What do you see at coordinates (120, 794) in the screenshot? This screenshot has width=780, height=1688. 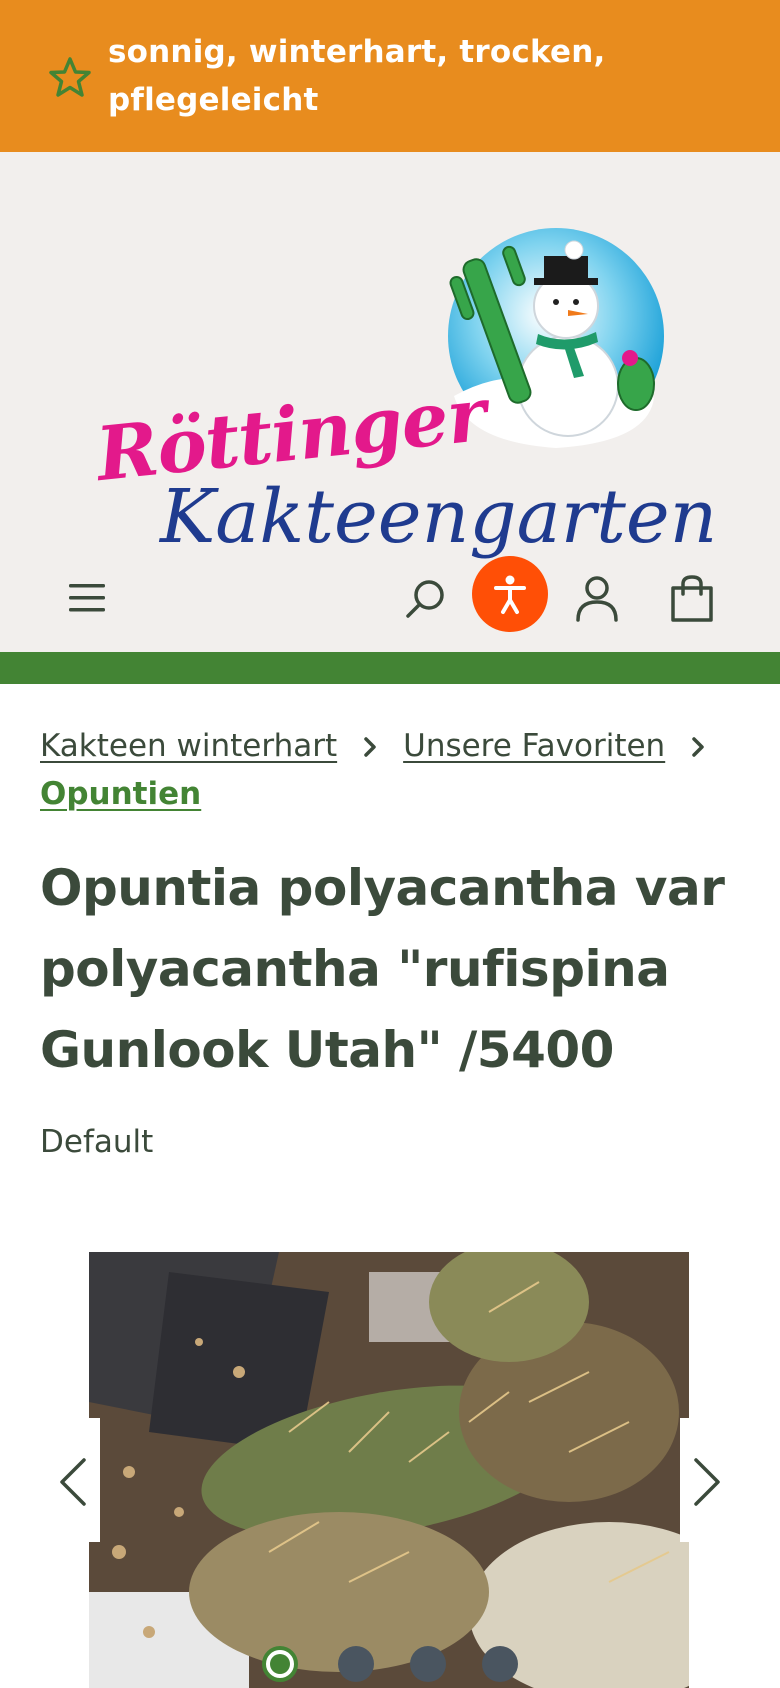 I see `breadcrumb-link-opuntien: Opuntien` at bounding box center [120, 794].